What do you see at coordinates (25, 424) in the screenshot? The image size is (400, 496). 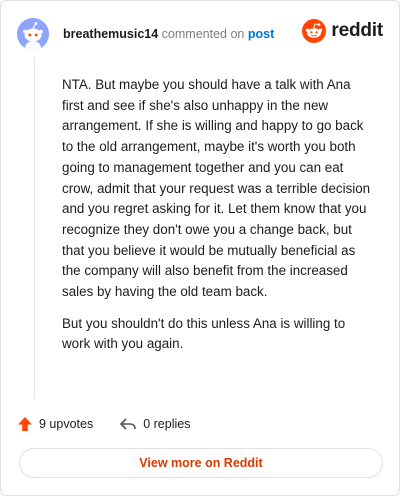 I see `upvote-arrow-icon` at bounding box center [25, 424].